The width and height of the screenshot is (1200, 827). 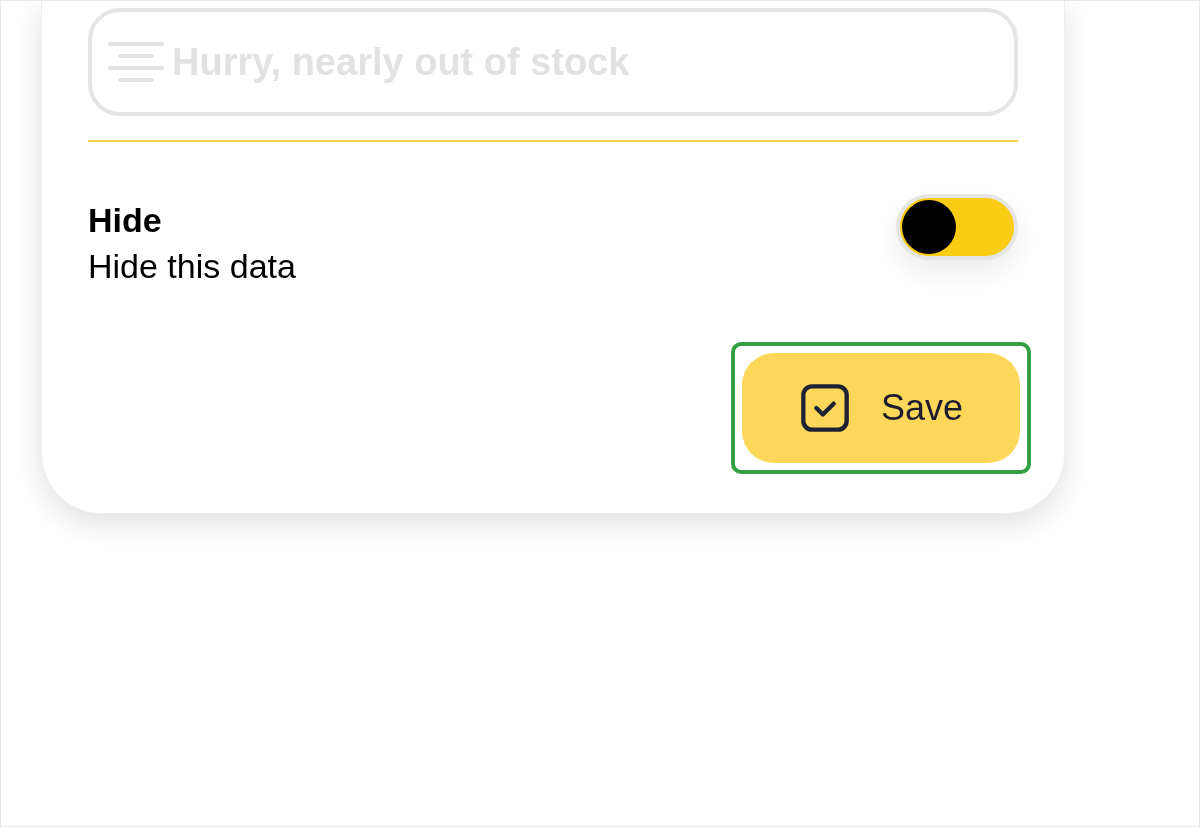 What do you see at coordinates (125, 220) in the screenshot?
I see `setting-title: Hide` at bounding box center [125, 220].